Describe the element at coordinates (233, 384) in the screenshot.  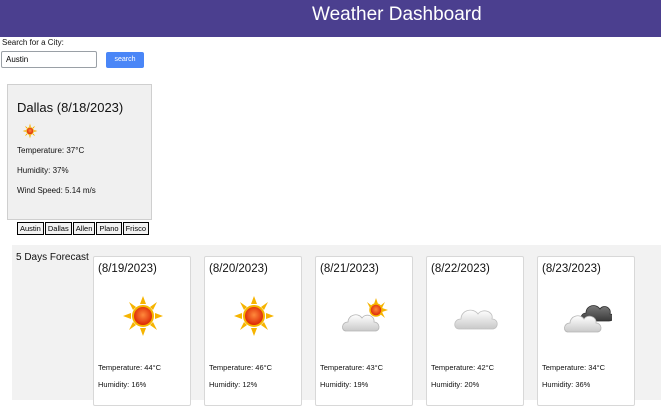
I see `forecast-humidity: Humidity: 12%` at that location.